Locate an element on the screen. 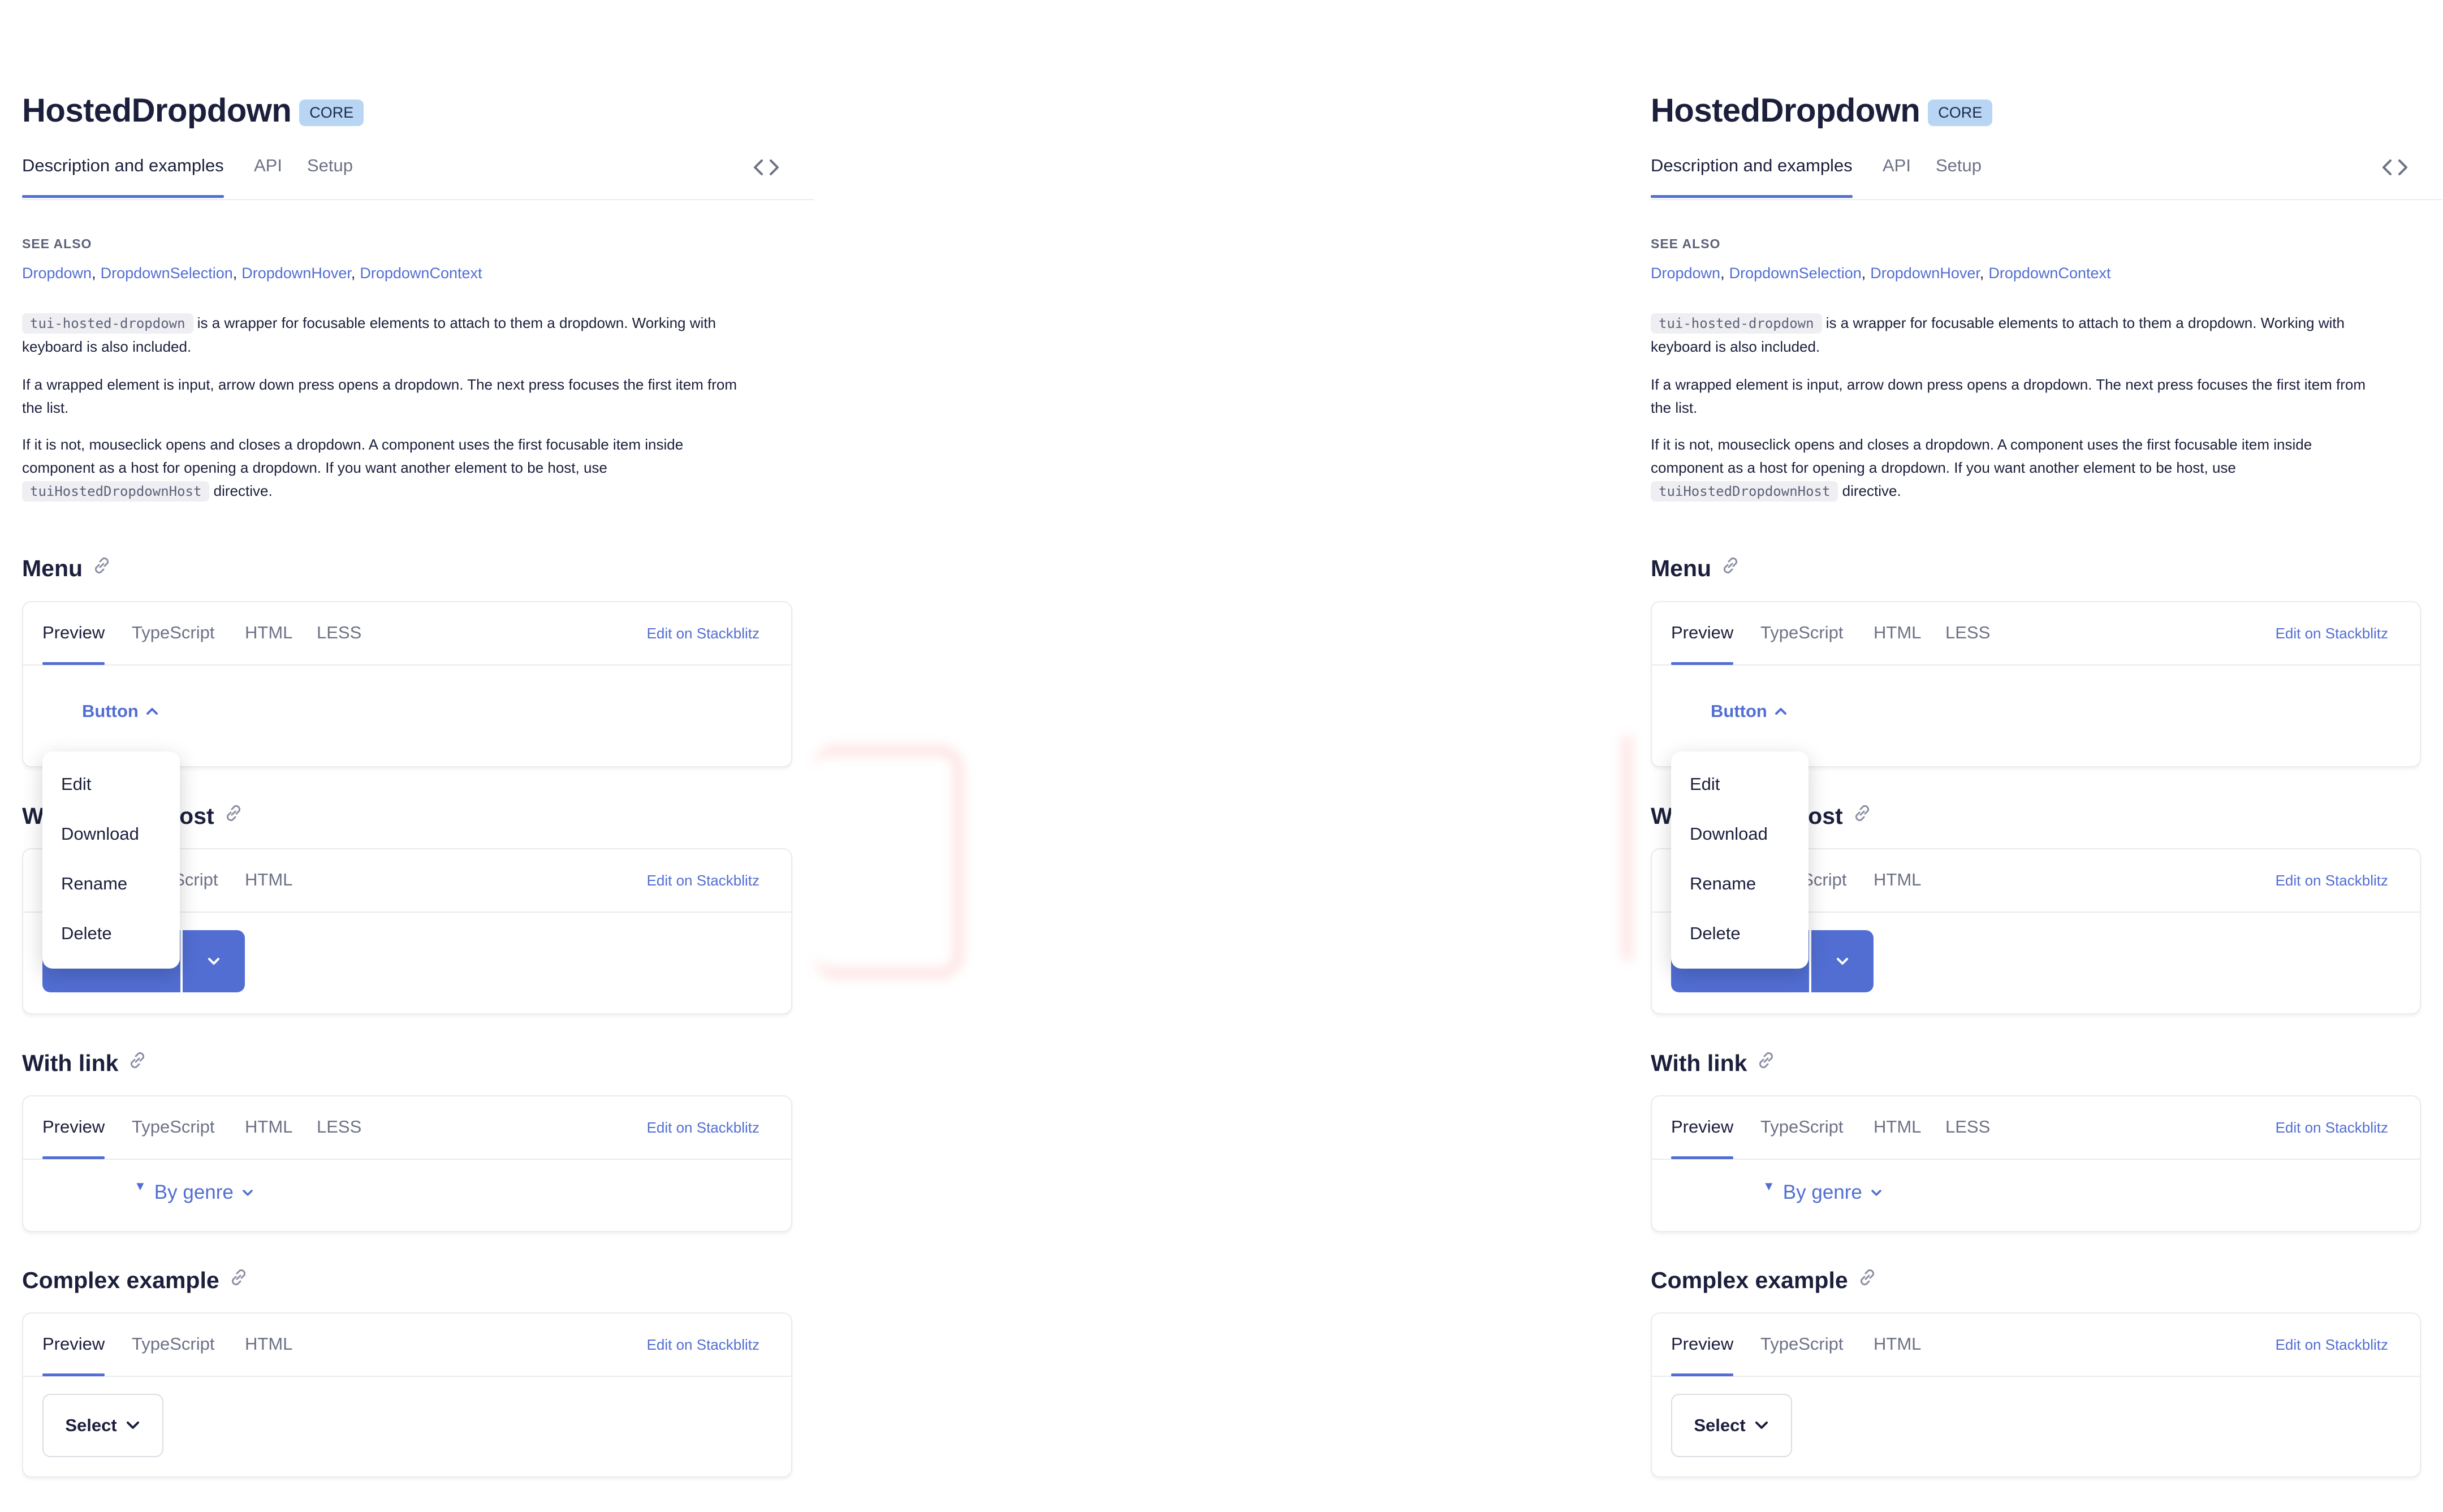  inline-code: tuiHostedDropdownHost is located at coordinates (1744, 492).